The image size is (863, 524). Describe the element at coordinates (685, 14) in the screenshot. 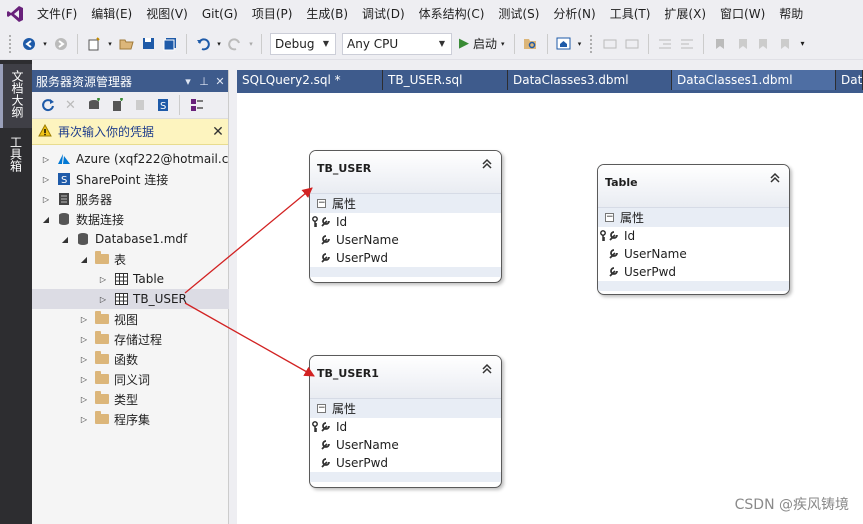

I see `menu-item: 扩展(X)` at that location.